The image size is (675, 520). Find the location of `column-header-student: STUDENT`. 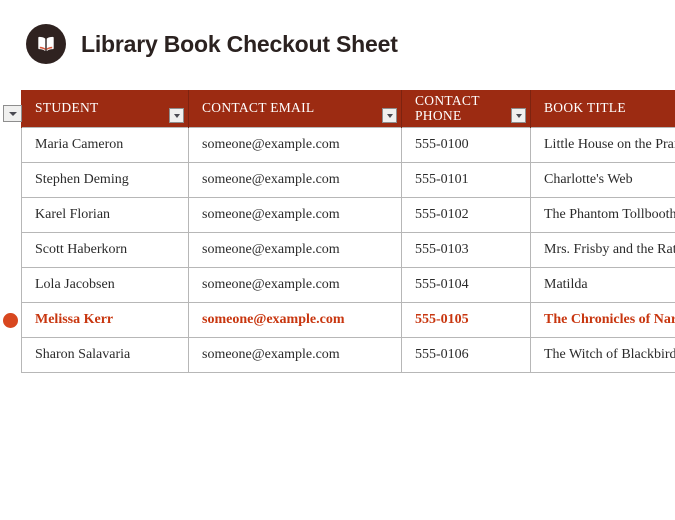

column-header-student: STUDENT is located at coordinates (105, 109).